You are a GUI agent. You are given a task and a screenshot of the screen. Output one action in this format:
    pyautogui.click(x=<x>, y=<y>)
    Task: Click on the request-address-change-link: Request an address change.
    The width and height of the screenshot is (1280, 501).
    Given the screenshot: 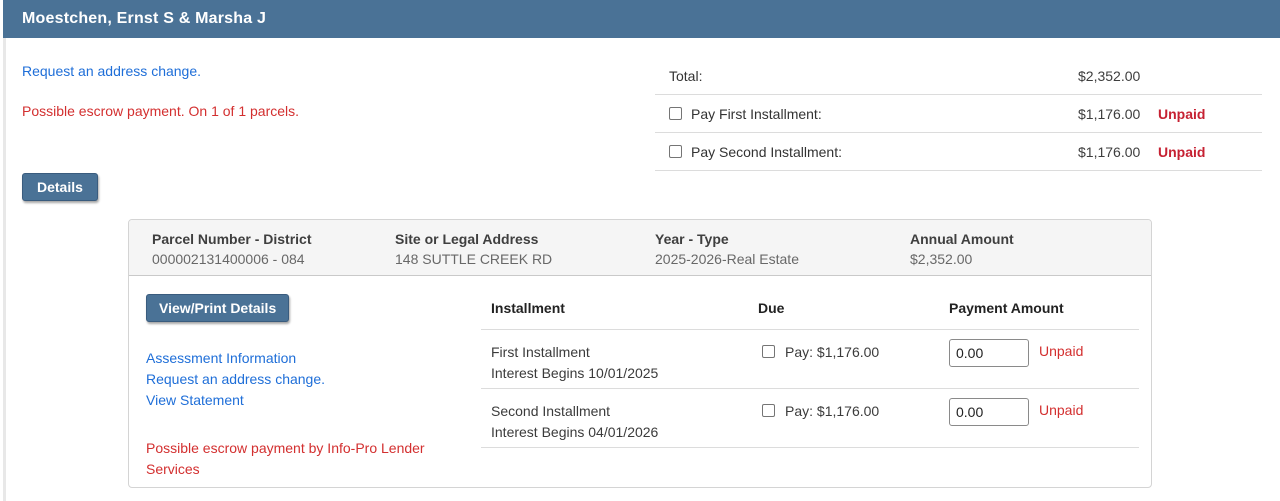 What is the action you would take?
    pyautogui.click(x=311, y=379)
    